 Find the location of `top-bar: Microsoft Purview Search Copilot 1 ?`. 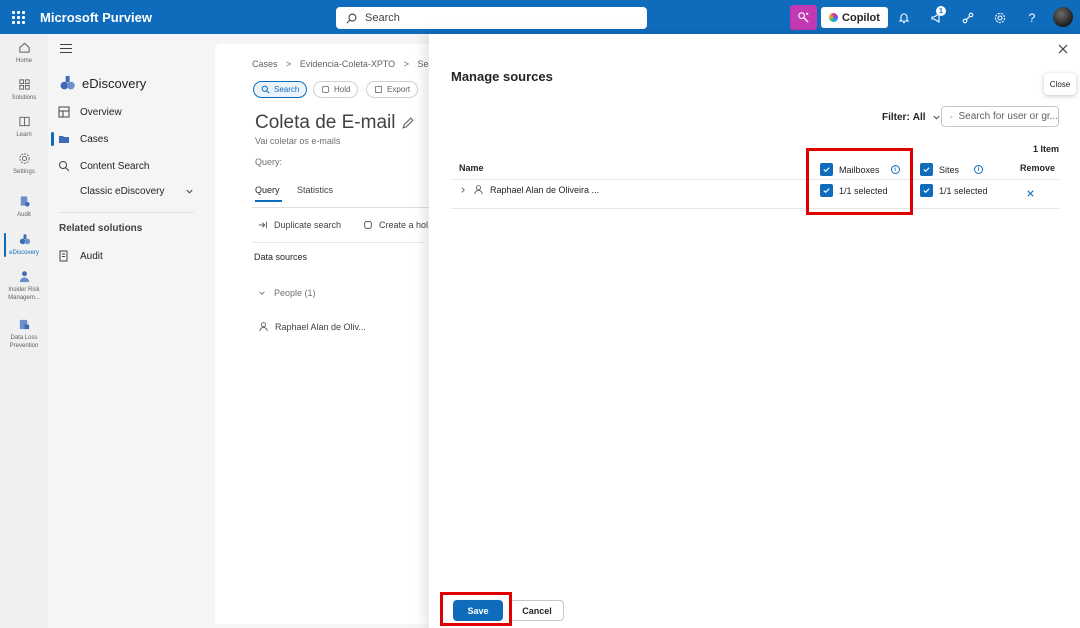

top-bar: Microsoft Purview Search Copilot 1 ? is located at coordinates (540, 17).